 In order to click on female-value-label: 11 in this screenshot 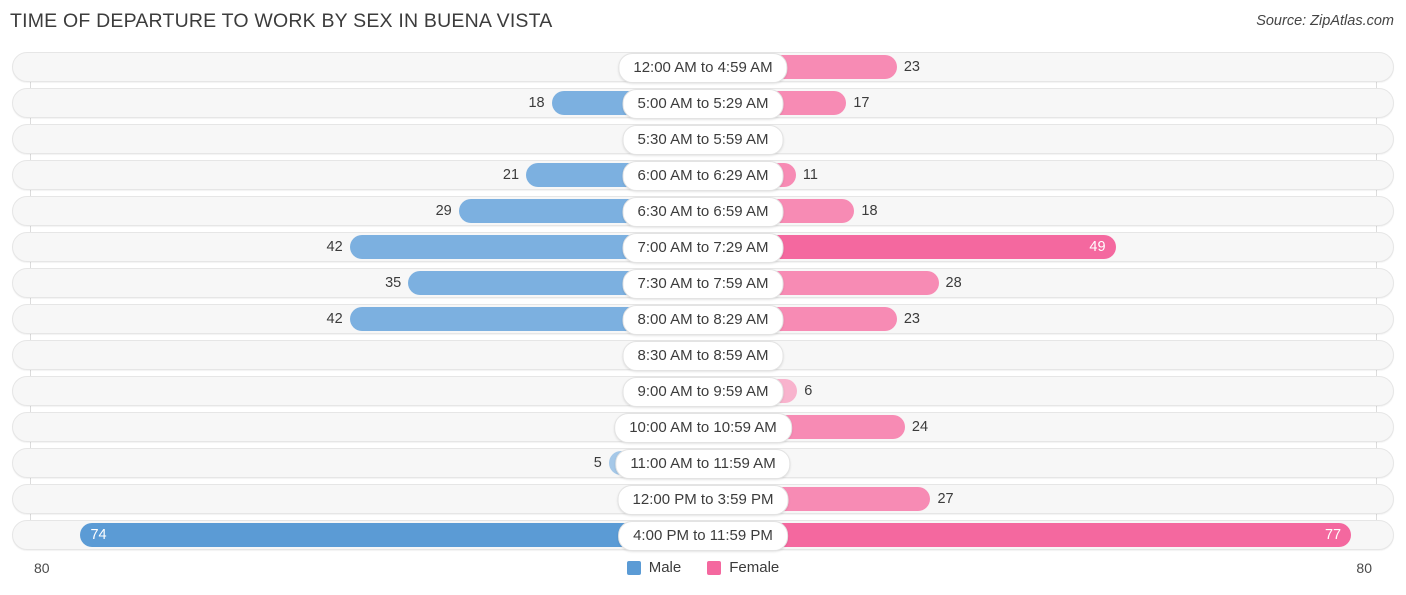, I will do `click(810, 175)`.